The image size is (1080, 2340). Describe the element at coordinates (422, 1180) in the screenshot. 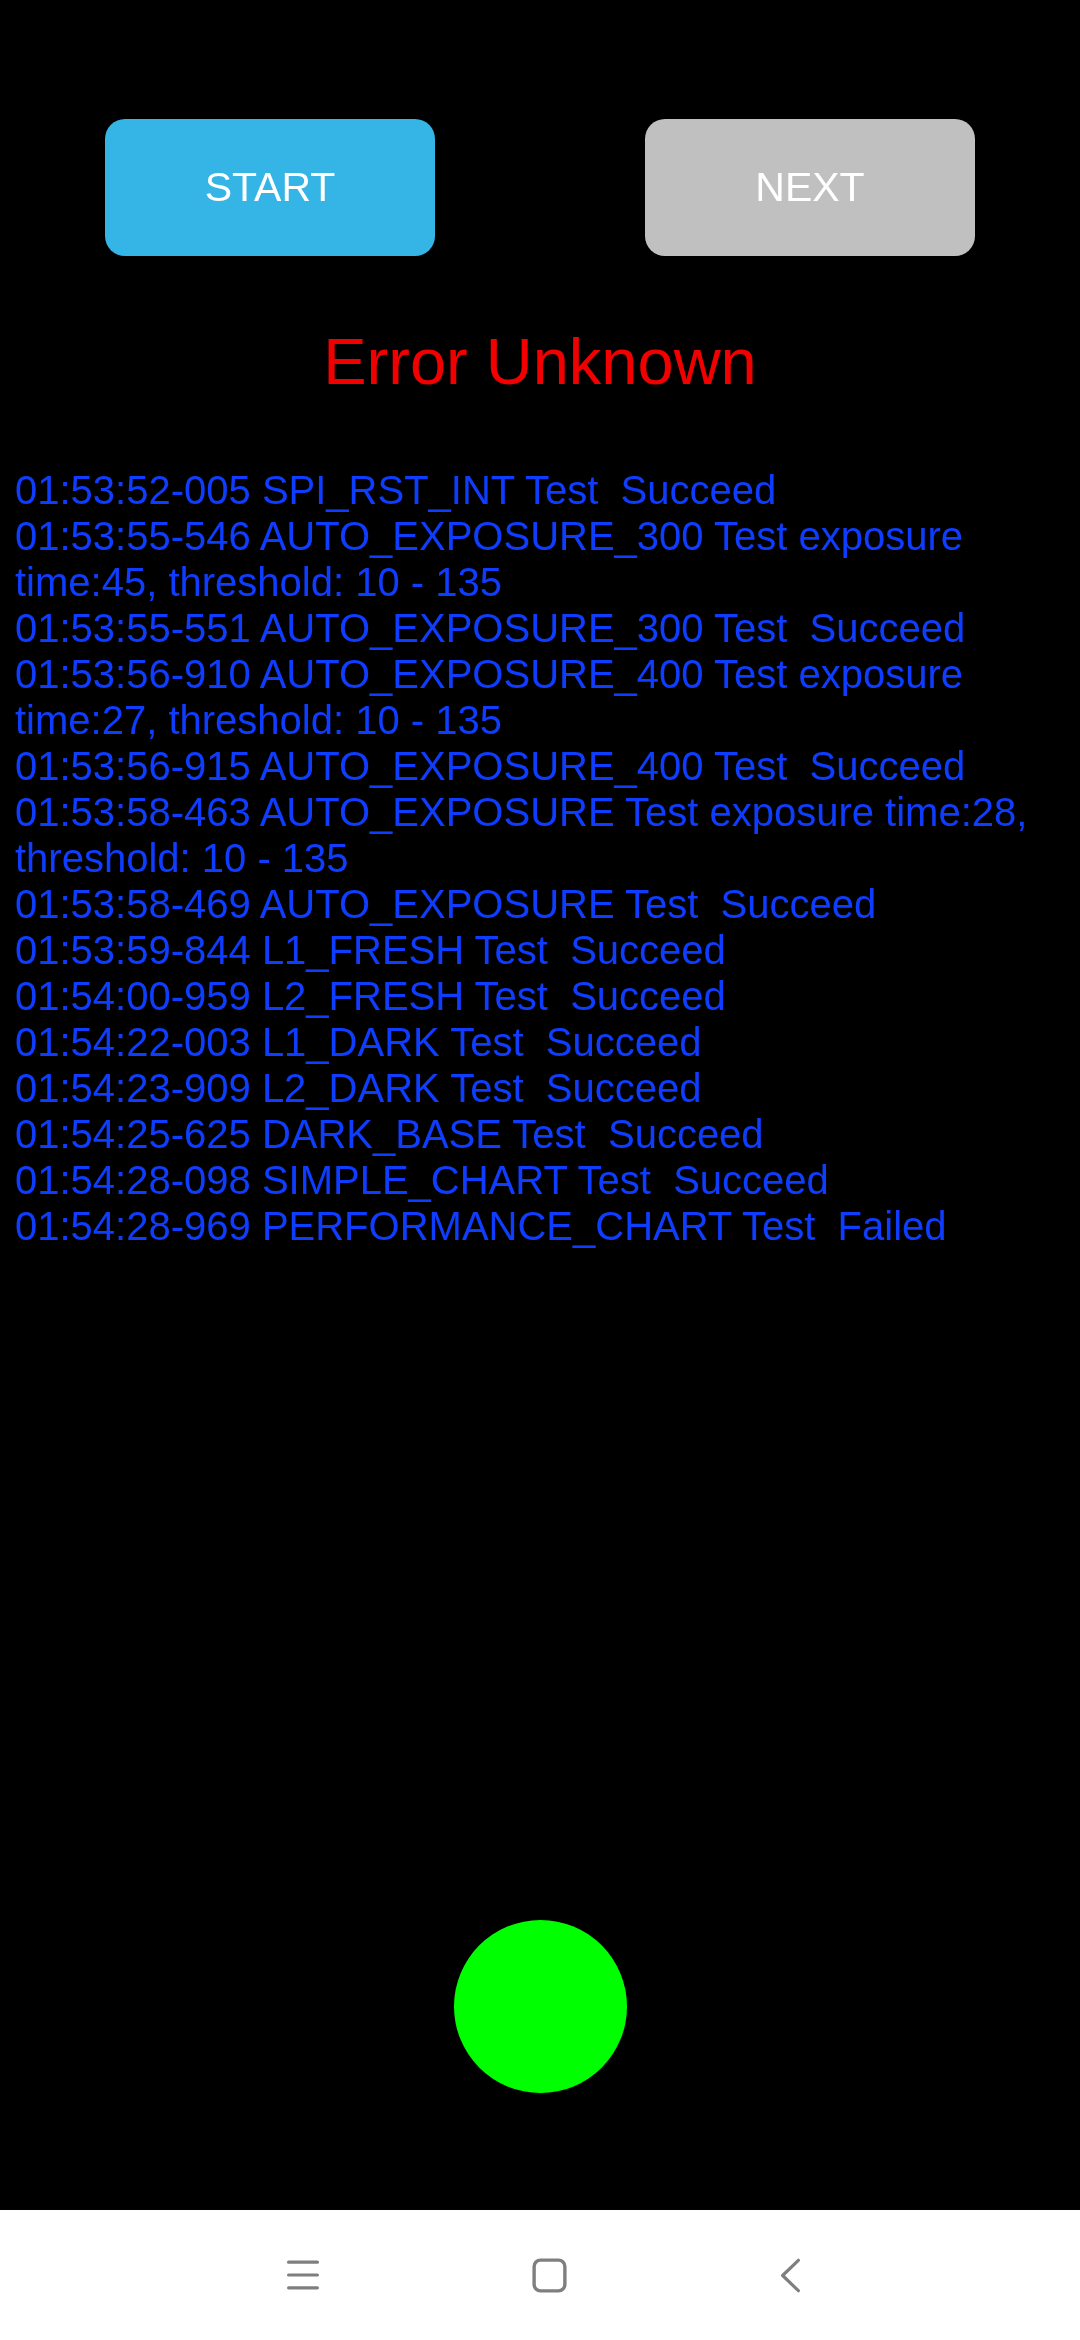

I see `log-line: 01:54:28-098 SIMPLE_CHART Test Succeed` at that location.